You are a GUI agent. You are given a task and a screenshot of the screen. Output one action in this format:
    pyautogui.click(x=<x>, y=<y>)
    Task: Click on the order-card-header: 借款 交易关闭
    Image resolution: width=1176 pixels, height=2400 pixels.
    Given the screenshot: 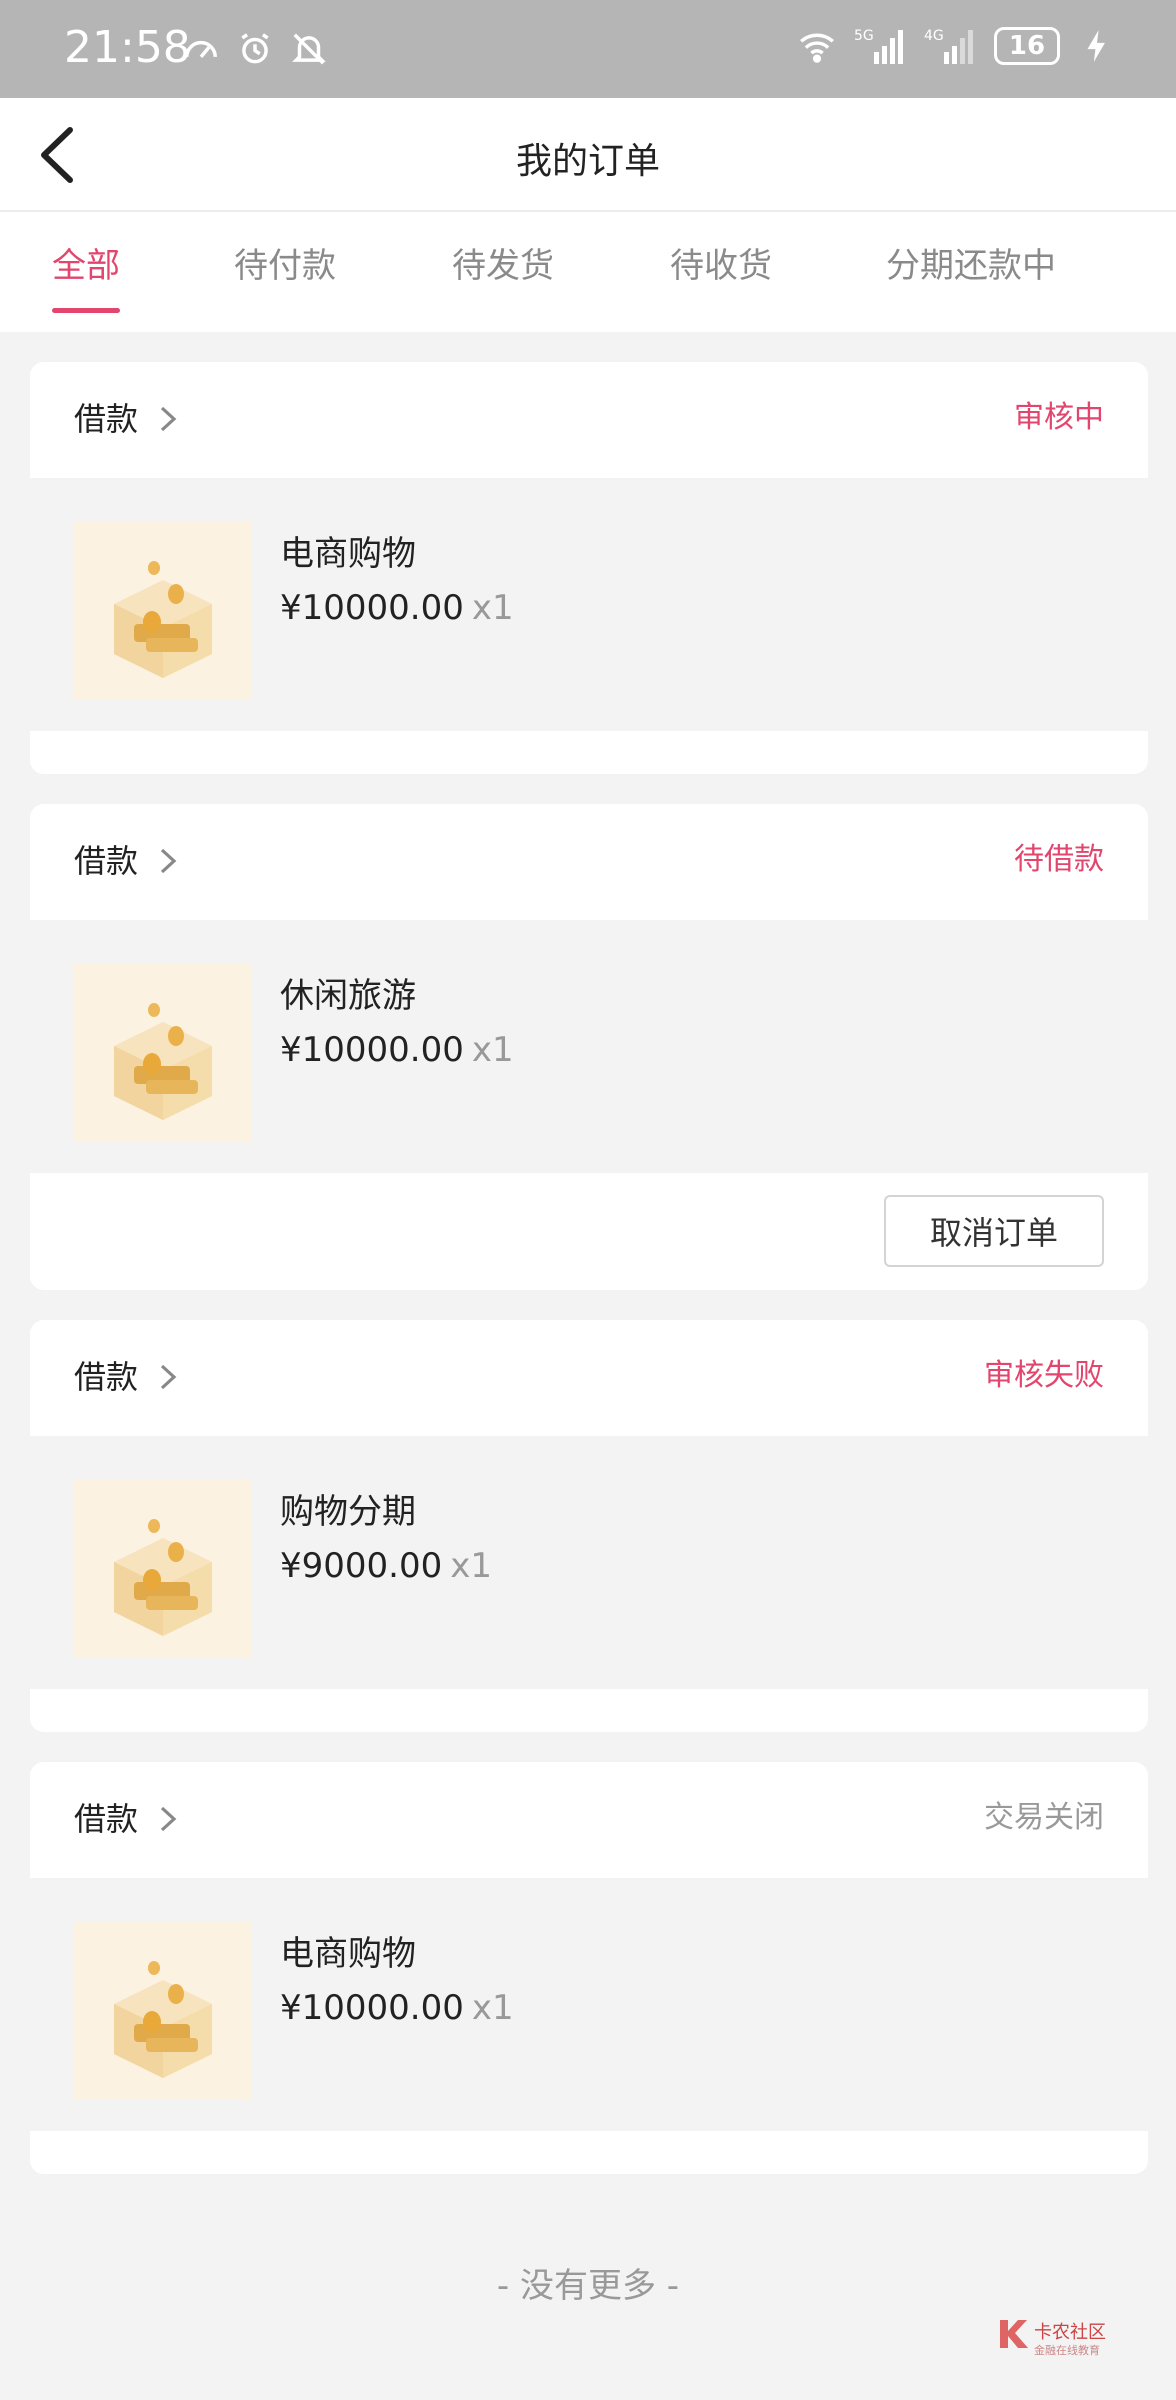 What is the action you would take?
    pyautogui.click(x=589, y=1820)
    